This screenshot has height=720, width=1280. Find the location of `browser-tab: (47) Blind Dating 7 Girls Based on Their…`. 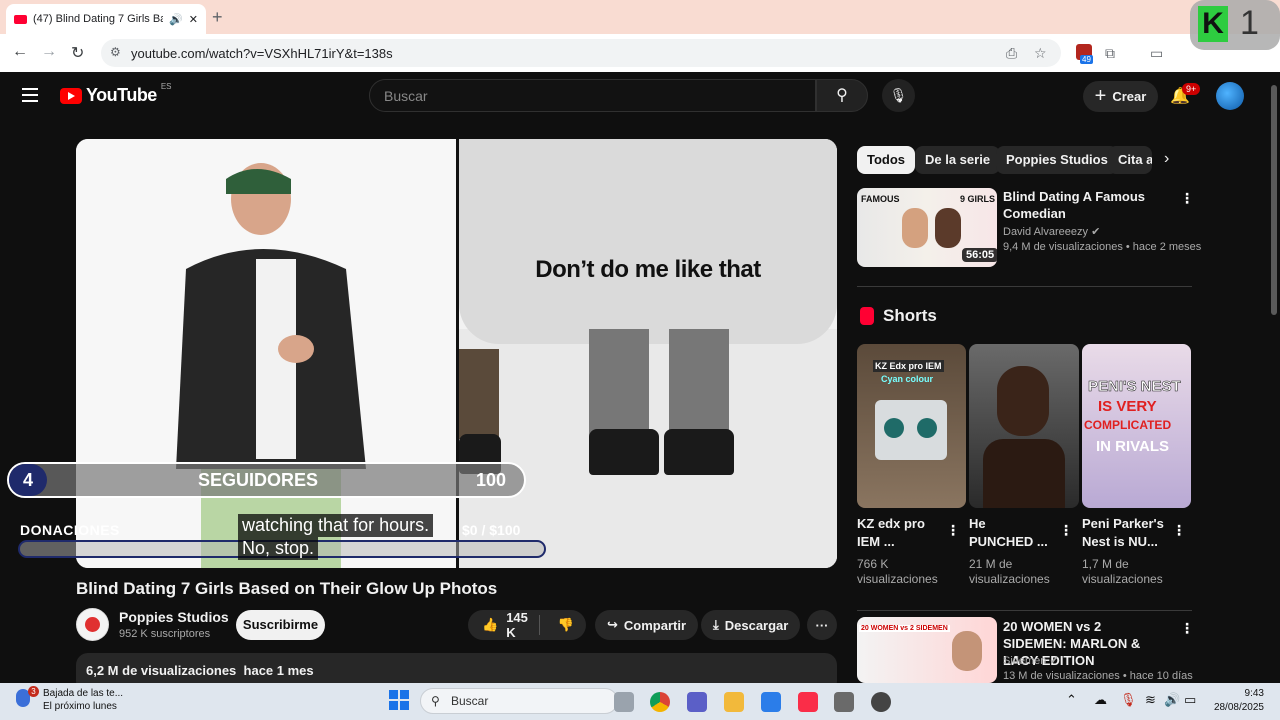

browser-tab: (47) Blind Dating 7 Girls Based on Their… is located at coordinates (106, 19).